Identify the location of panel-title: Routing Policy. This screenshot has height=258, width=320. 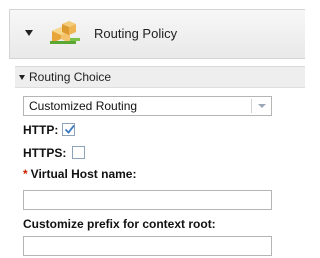
(136, 33).